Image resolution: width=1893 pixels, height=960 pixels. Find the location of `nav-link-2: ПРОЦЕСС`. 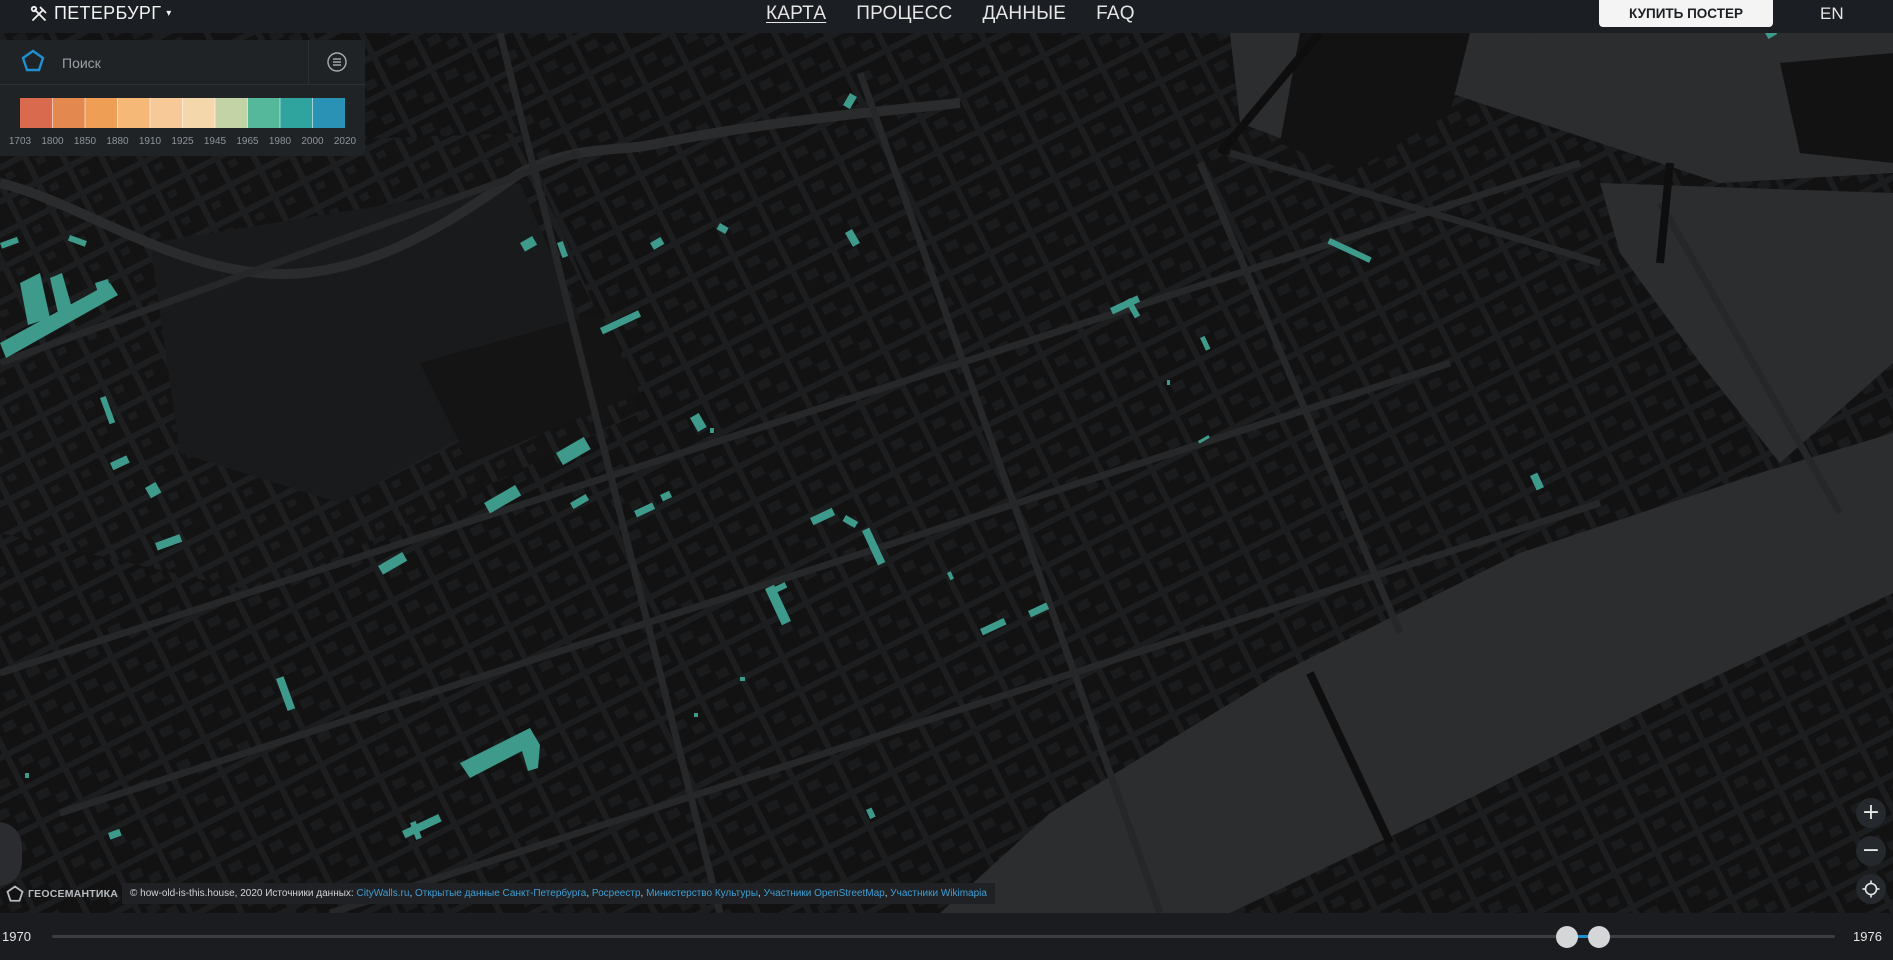

nav-link-2: ПРОЦЕСС is located at coordinates (904, 14).